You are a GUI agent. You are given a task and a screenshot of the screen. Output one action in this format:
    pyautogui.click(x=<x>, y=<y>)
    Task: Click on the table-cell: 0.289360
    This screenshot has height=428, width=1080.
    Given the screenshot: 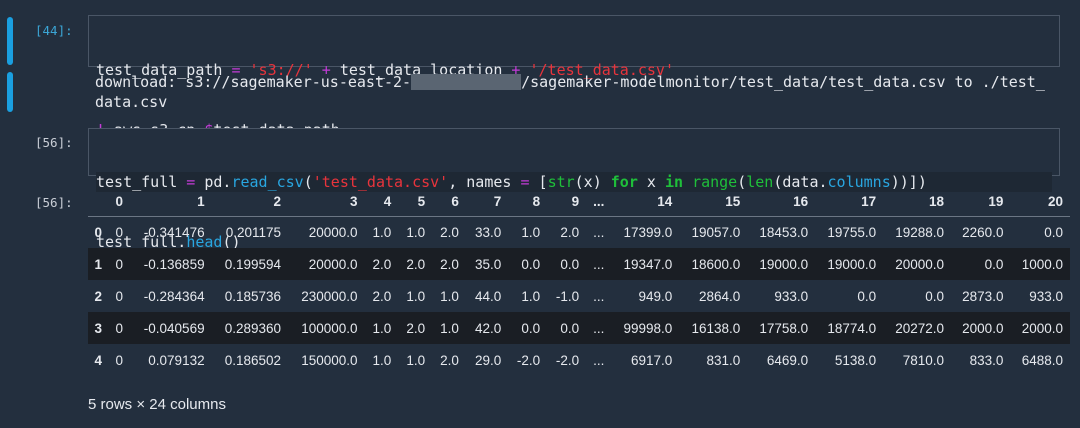 What is the action you would take?
    pyautogui.click(x=253, y=328)
    